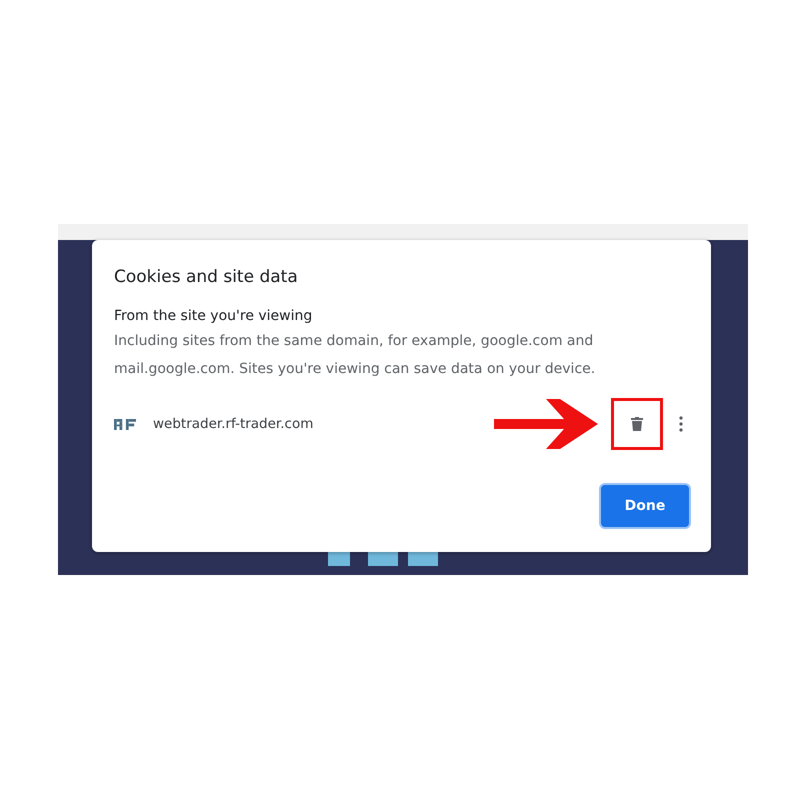  What do you see at coordinates (214, 316) in the screenshot?
I see `section-heading: From the site you're viewing` at bounding box center [214, 316].